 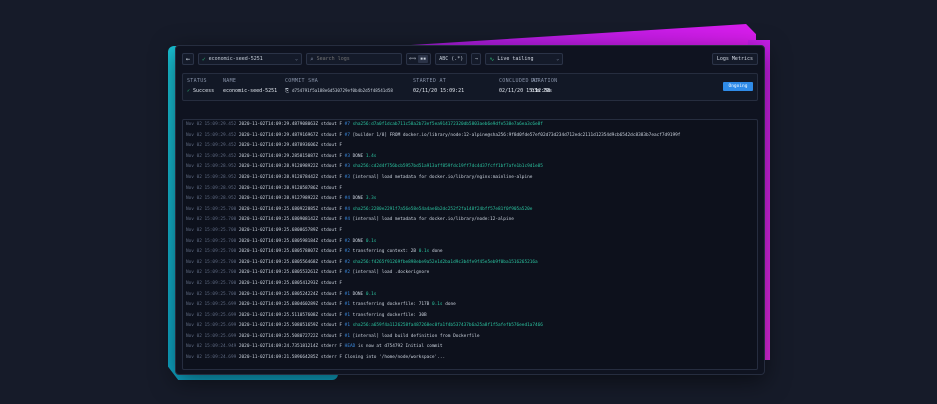 I want to click on log-time: Nov 02 15:09:24.949, so click(x=211, y=347).